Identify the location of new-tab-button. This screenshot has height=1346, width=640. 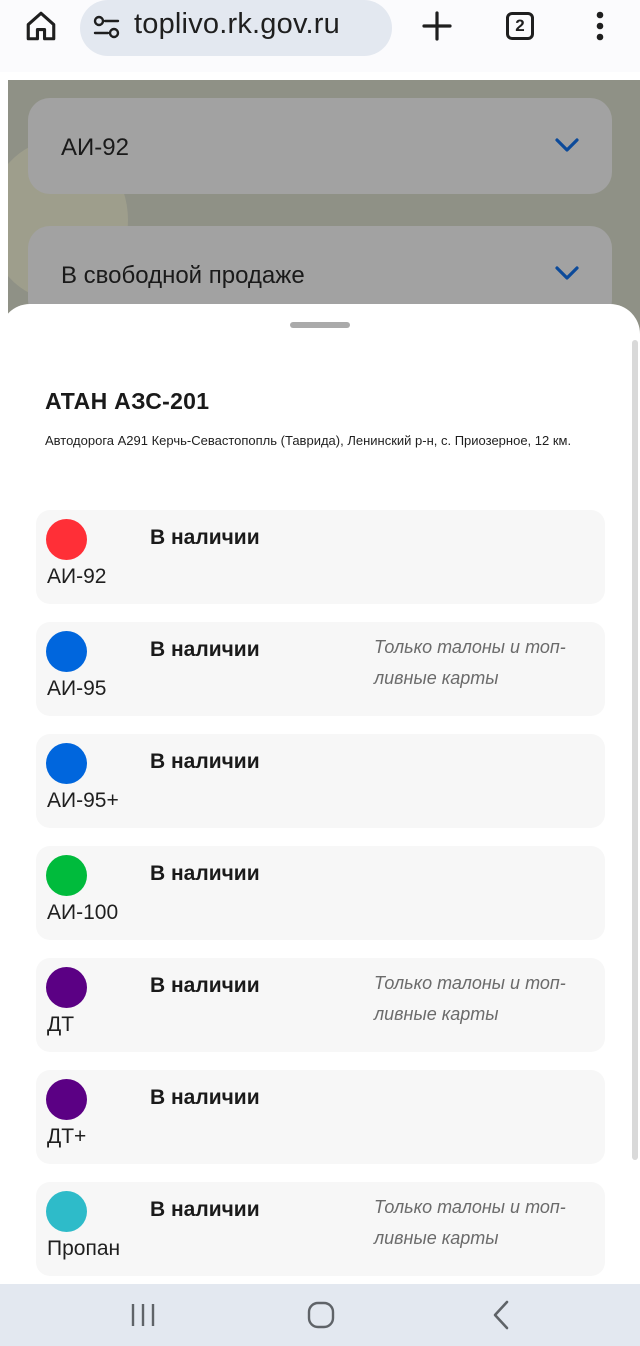
(437, 26).